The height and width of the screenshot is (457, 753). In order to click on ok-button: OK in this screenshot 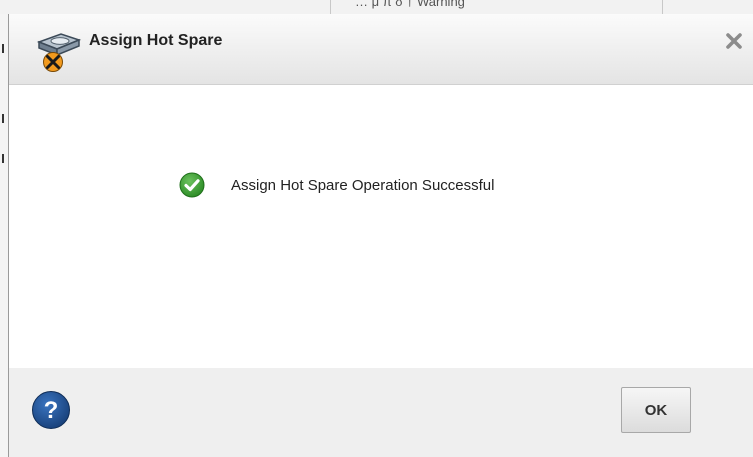, I will do `click(656, 410)`.